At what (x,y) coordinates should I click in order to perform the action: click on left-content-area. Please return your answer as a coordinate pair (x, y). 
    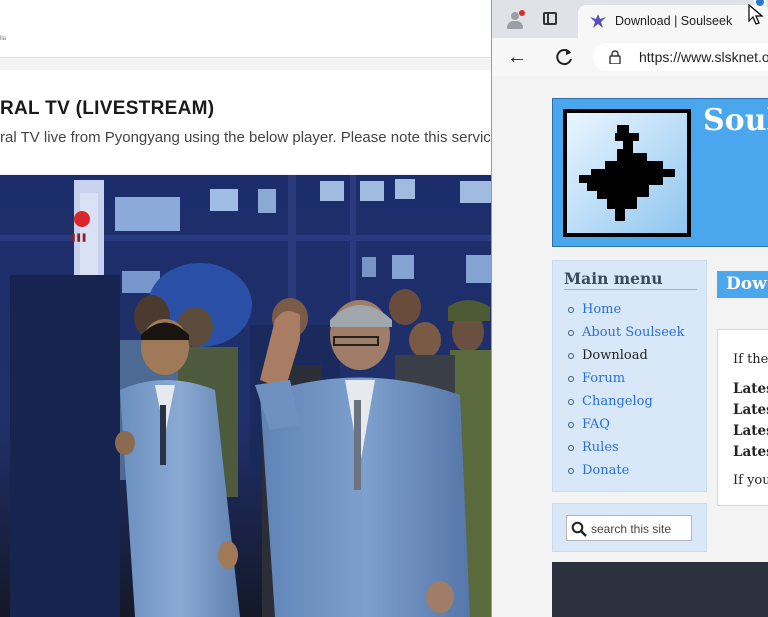
    Looking at the image, I should click on (246, 122).